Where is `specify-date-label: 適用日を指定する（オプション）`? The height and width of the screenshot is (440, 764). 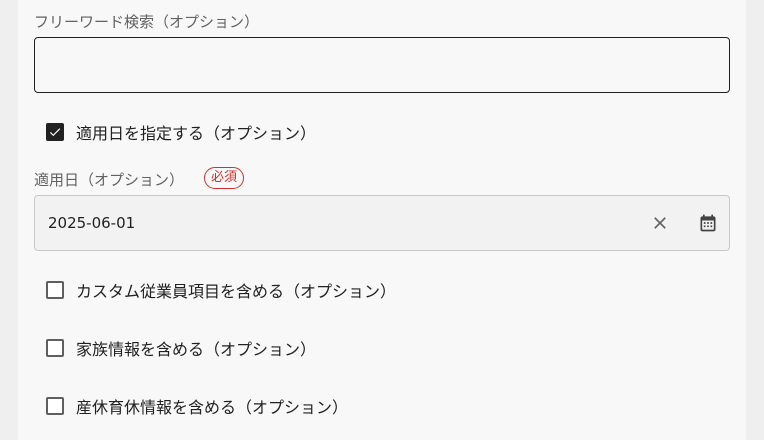 specify-date-label: 適用日を指定する（オプション） is located at coordinates (196, 133).